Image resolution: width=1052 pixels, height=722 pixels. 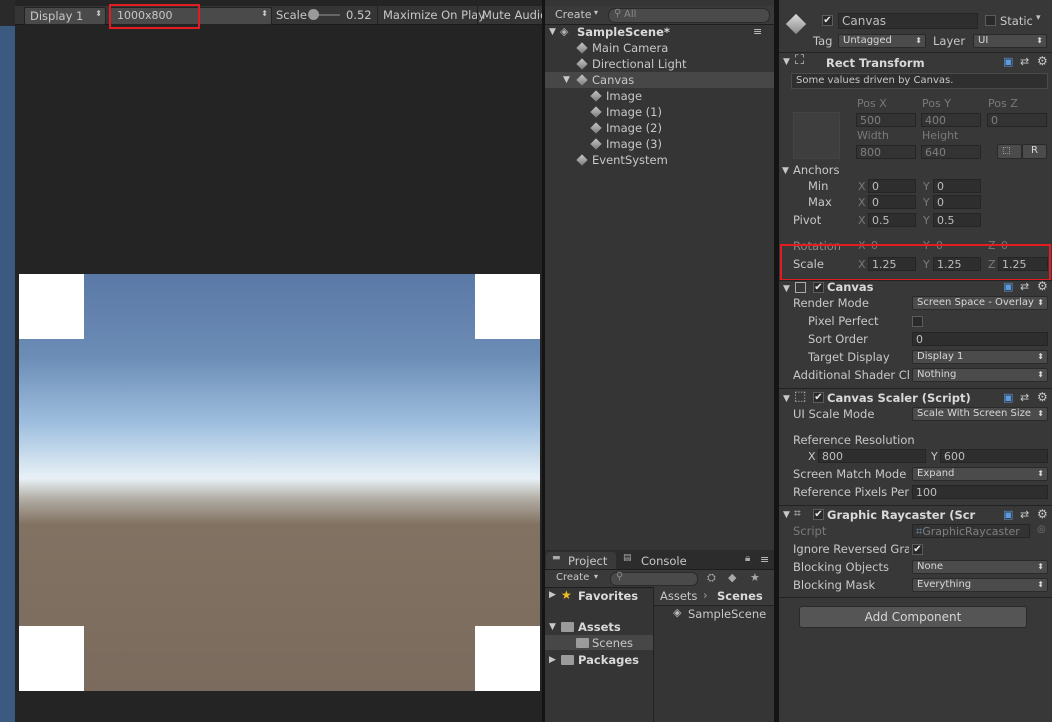 What do you see at coordinates (816, 135) in the screenshot?
I see `anchor-presets-button` at bounding box center [816, 135].